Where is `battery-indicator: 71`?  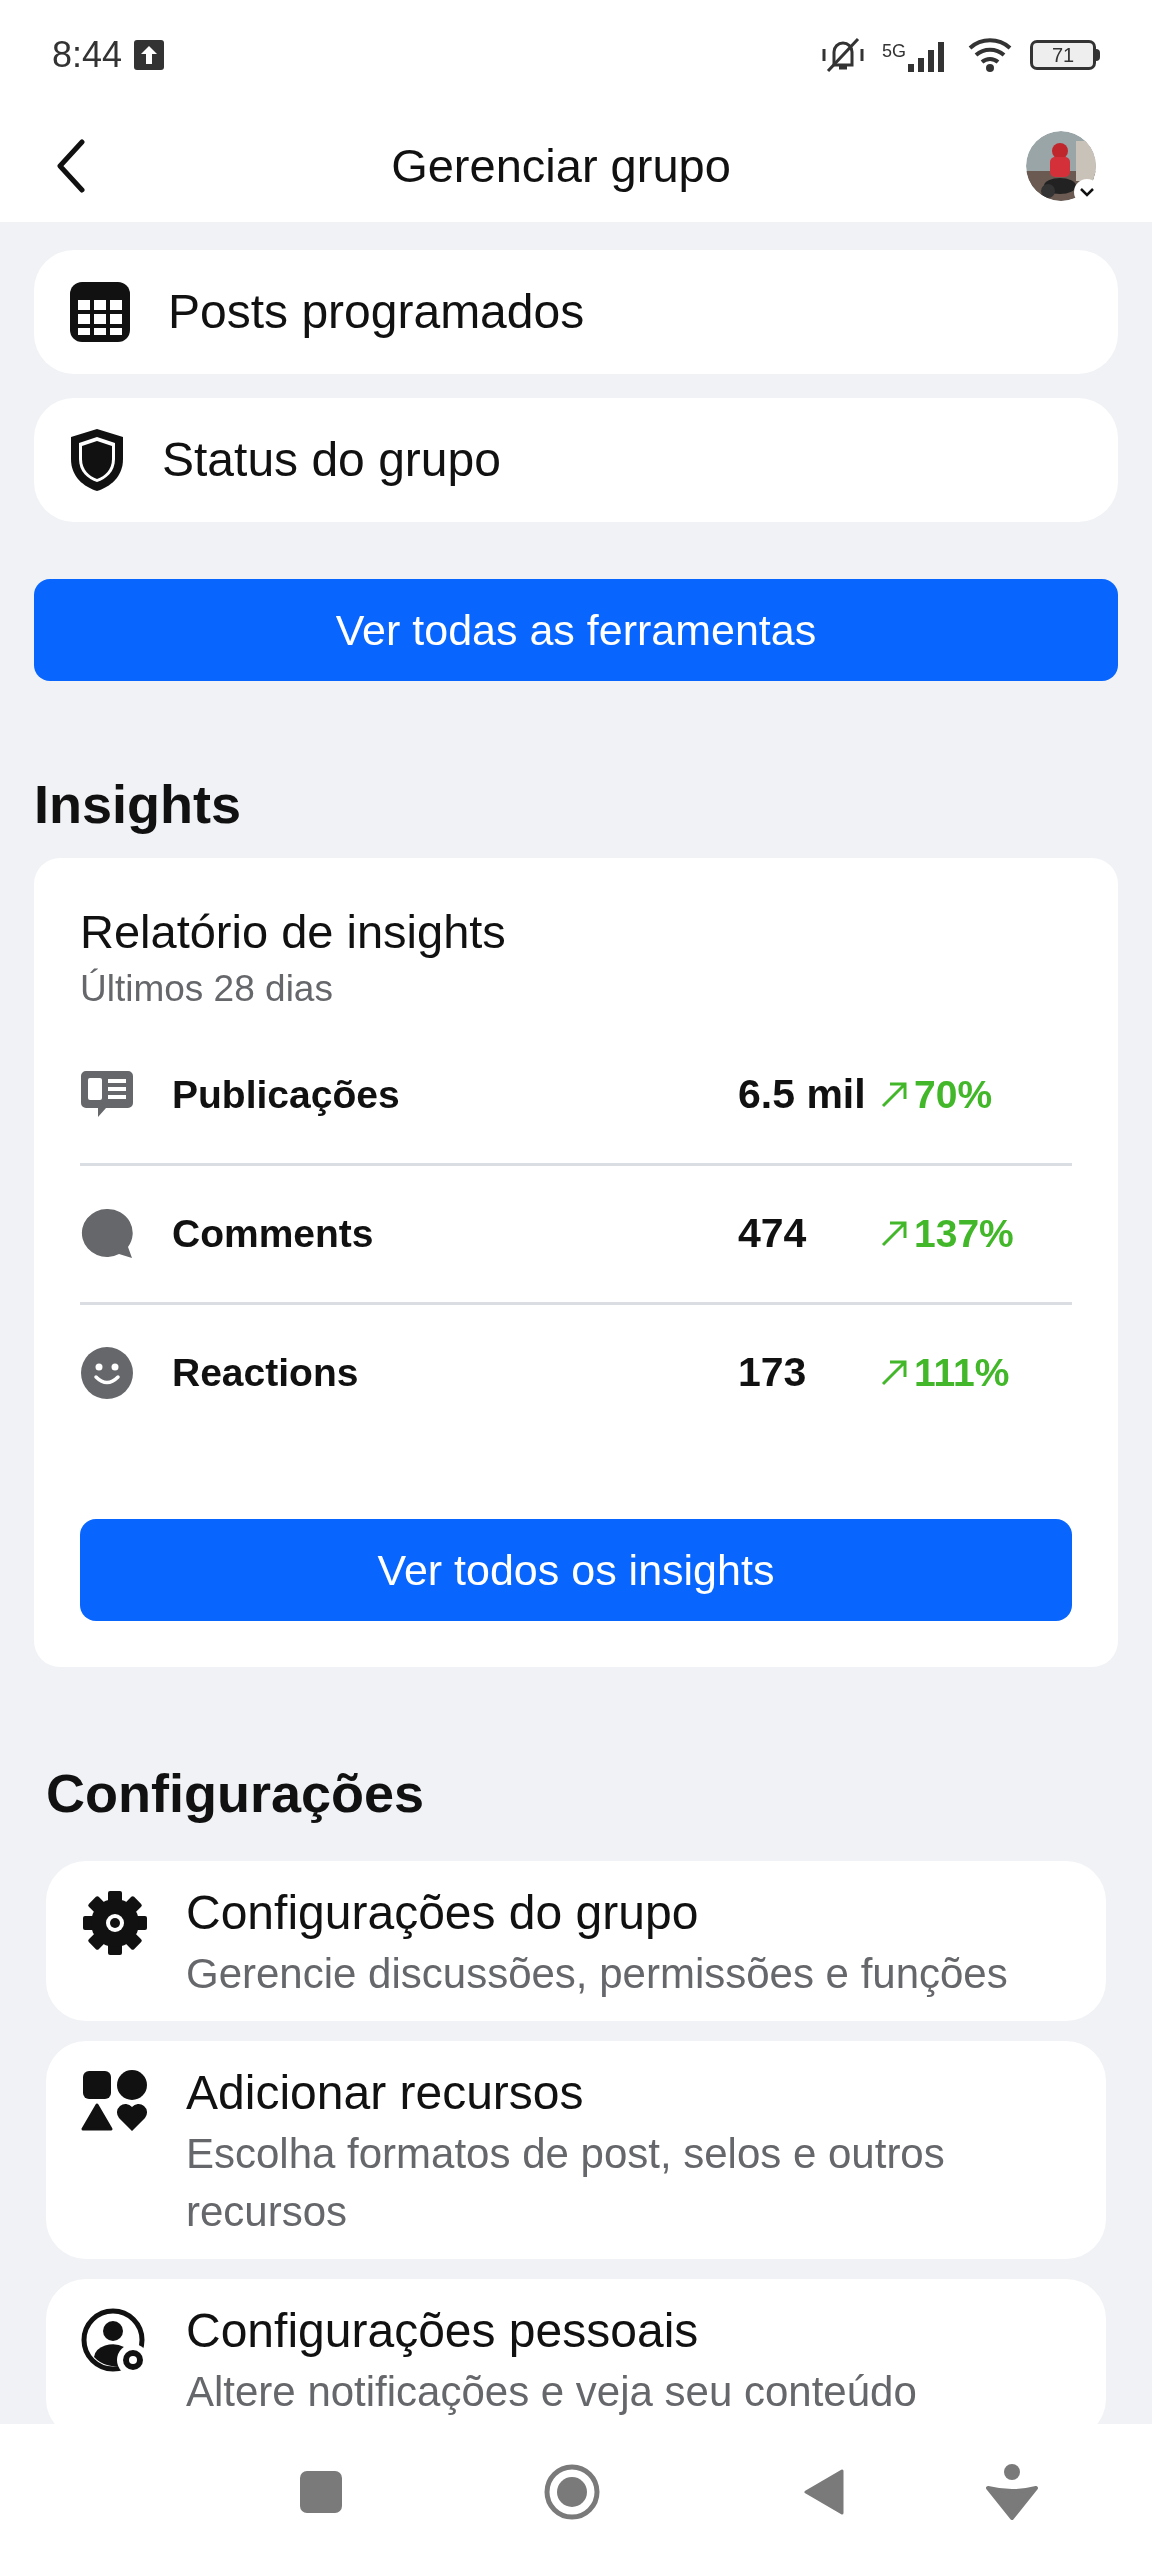
battery-indicator: 71 is located at coordinates (1065, 55).